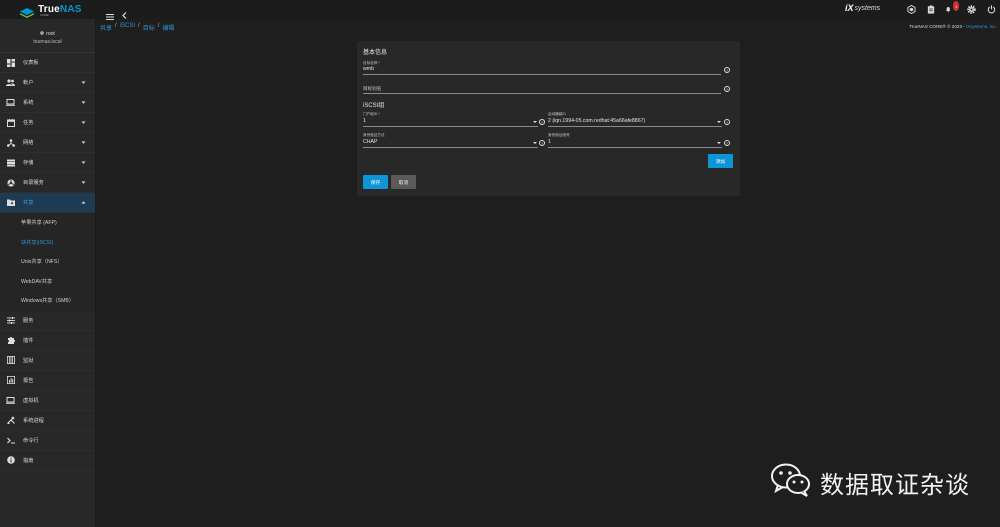 This screenshot has width=1000, height=527. I want to click on breadcrumb-item: 共享, so click(106, 27).